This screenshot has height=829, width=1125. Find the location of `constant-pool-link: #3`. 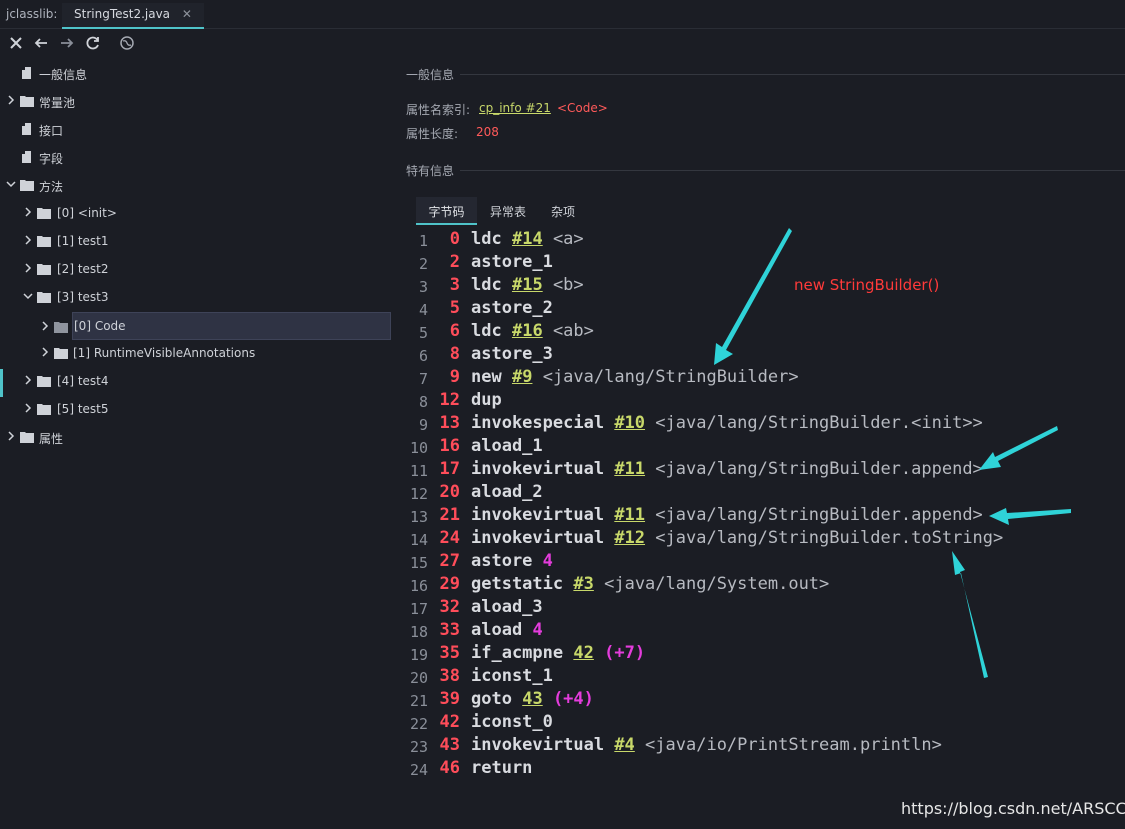

constant-pool-link: #3 is located at coordinates (583, 584).